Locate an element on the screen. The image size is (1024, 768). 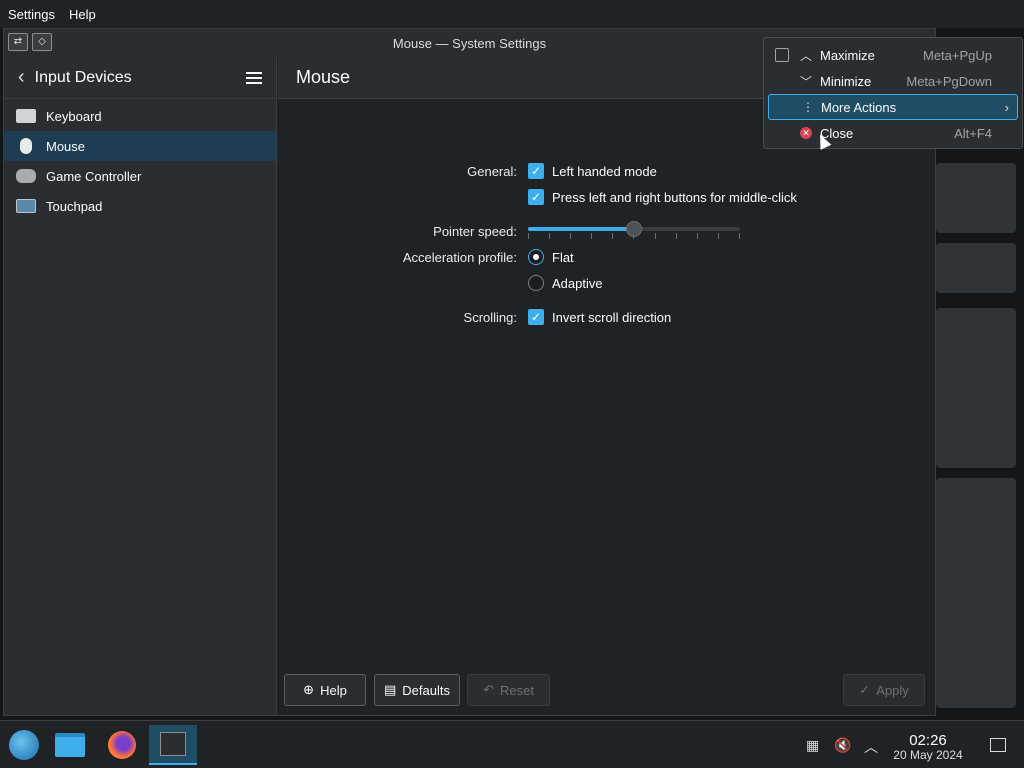
accel-adaptive-label: Adaptive is located at coordinates (577, 283).